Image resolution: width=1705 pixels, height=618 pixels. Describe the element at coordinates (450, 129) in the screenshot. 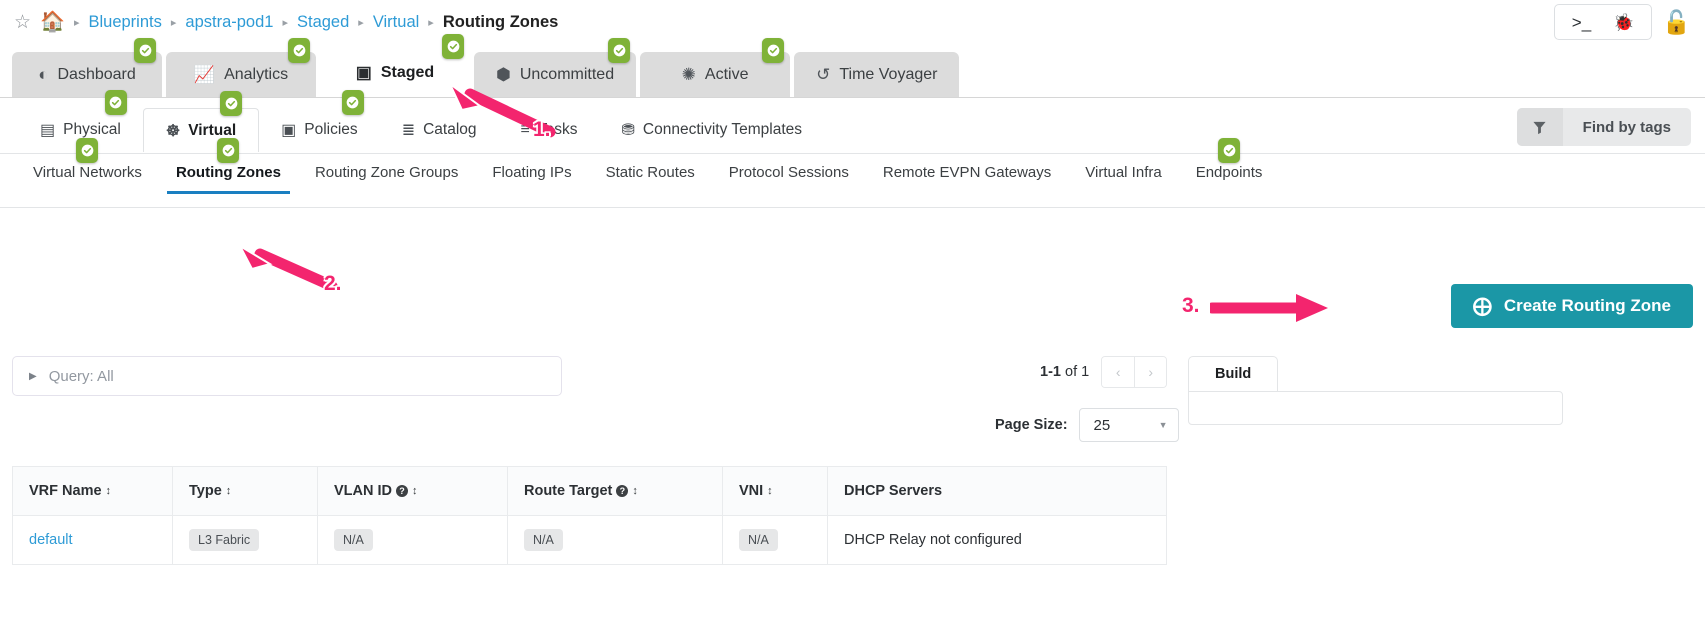

I see `tab-label: Catalog` at that location.